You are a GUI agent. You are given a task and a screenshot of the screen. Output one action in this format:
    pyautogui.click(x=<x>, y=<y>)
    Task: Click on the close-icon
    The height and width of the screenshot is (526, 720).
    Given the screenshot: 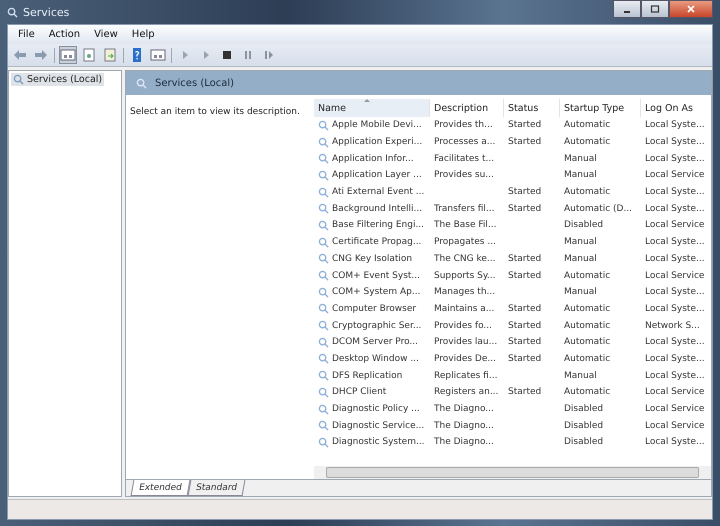 What is the action you would take?
    pyautogui.click(x=691, y=9)
    